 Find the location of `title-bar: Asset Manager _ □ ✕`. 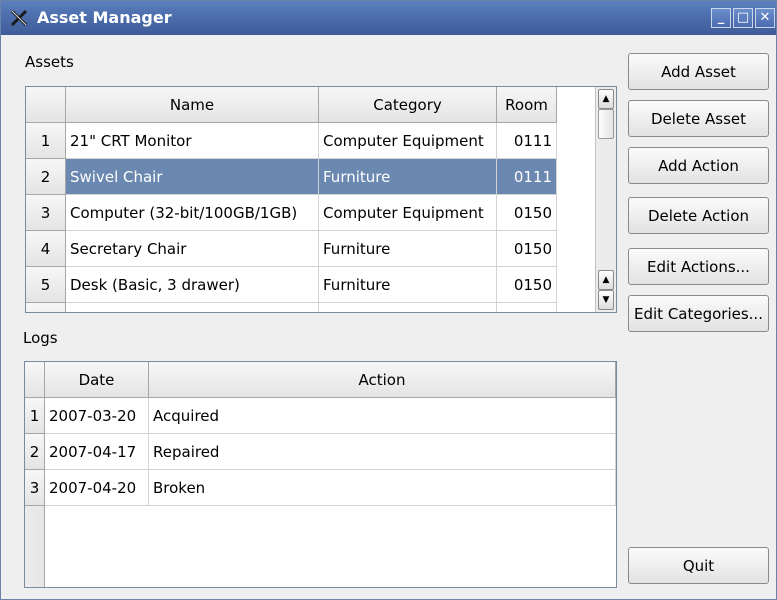

title-bar: Asset Manager _ □ ✕ is located at coordinates (388, 18).